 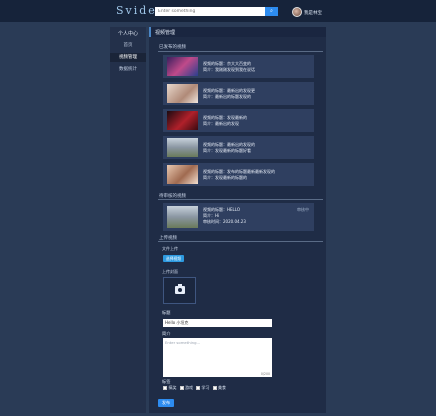 I want to click on pending-video-card: 视频的标题：HELLO 简介：Hi 审核时间：2020.04.23 审核中, so click(x=238, y=217).